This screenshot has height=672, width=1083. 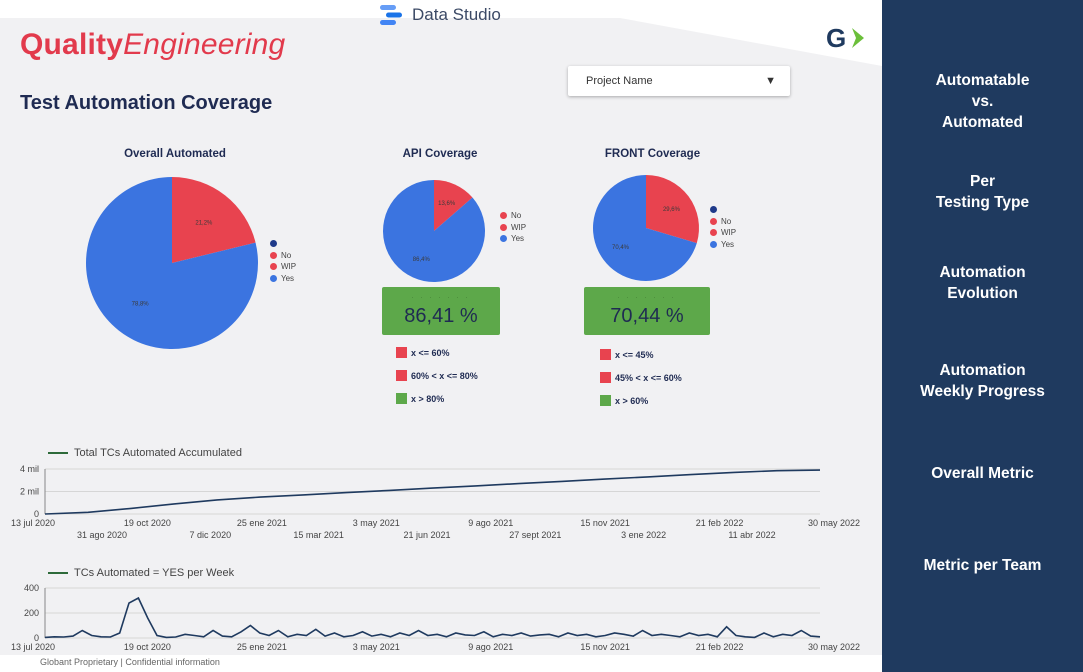 I want to click on sidebar-item-metric-per-team: Metric per Team, so click(x=982, y=565).